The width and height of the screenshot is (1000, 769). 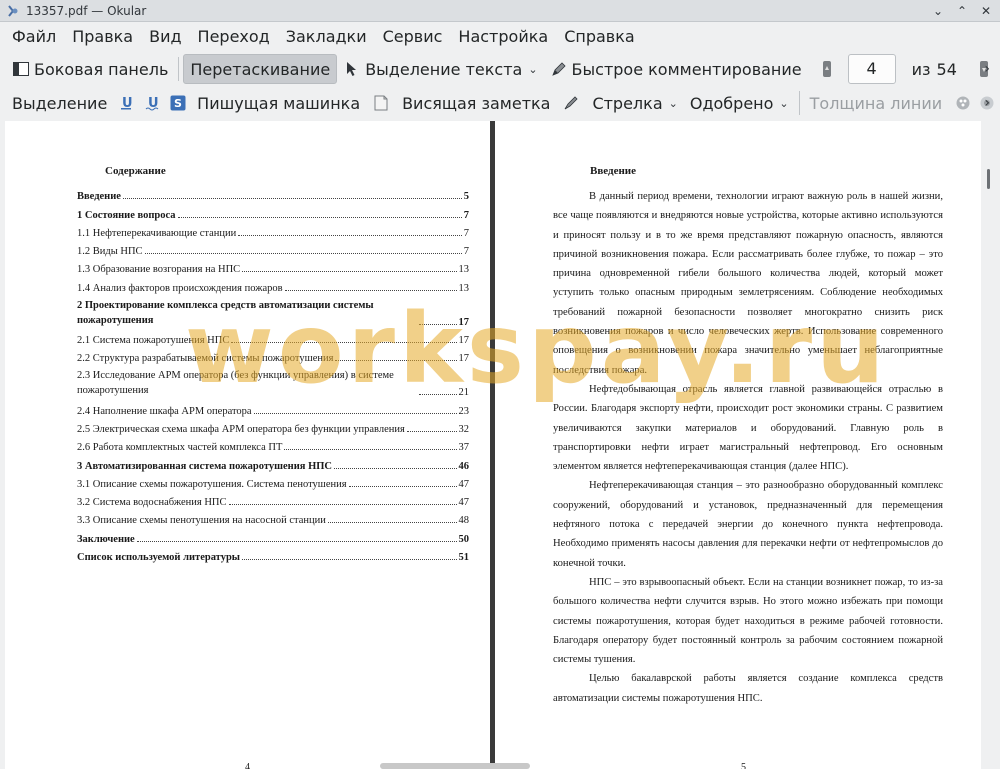 I want to click on toc-entry: 1.1 Нефтеперекачивающие станции 7, so click(x=273, y=230).